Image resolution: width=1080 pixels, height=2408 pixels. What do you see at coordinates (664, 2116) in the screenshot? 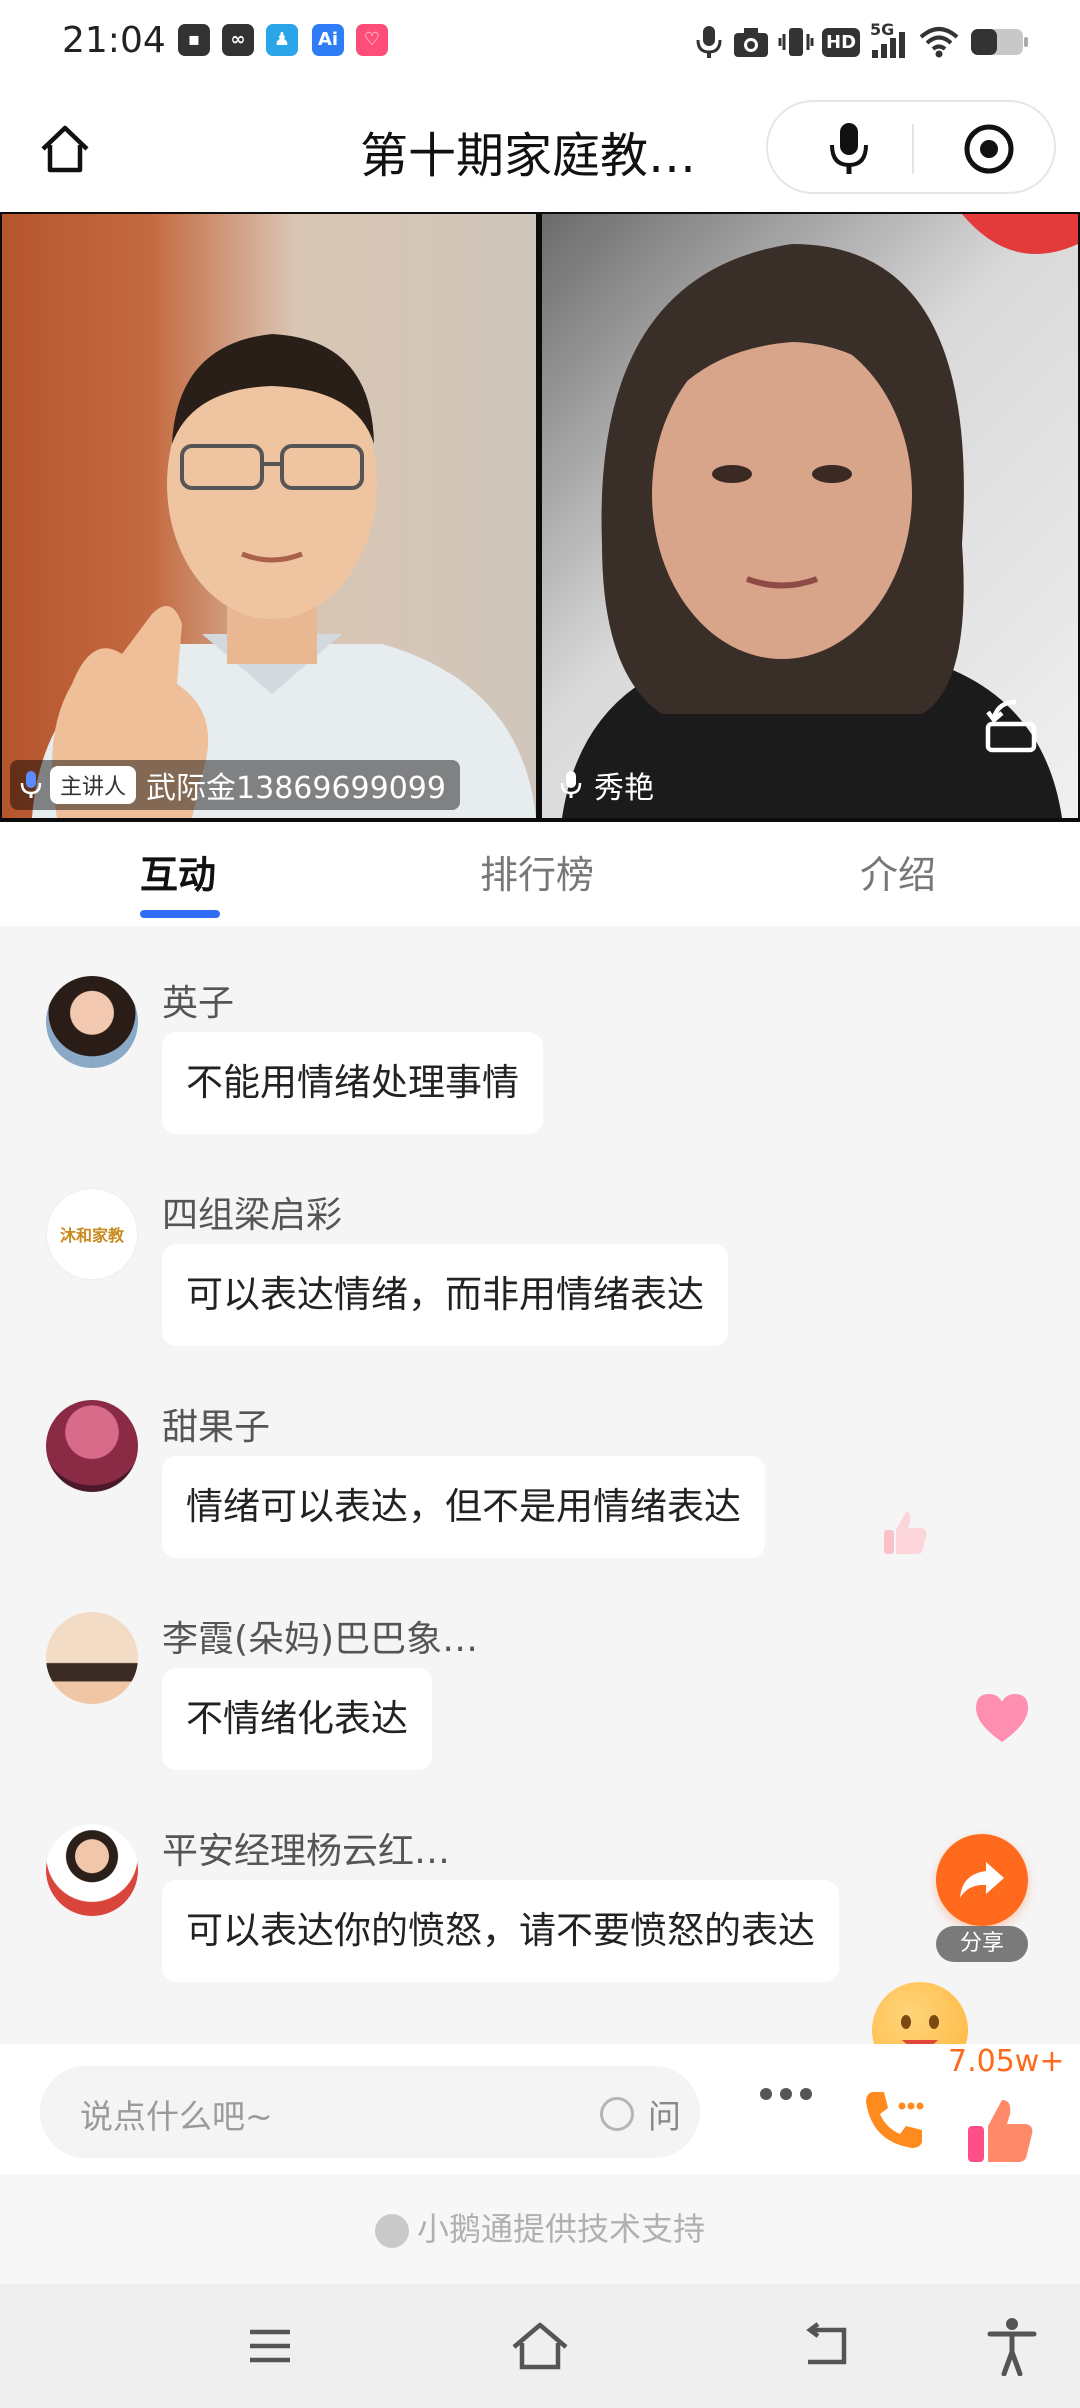
I see `ask-label: 问` at bounding box center [664, 2116].